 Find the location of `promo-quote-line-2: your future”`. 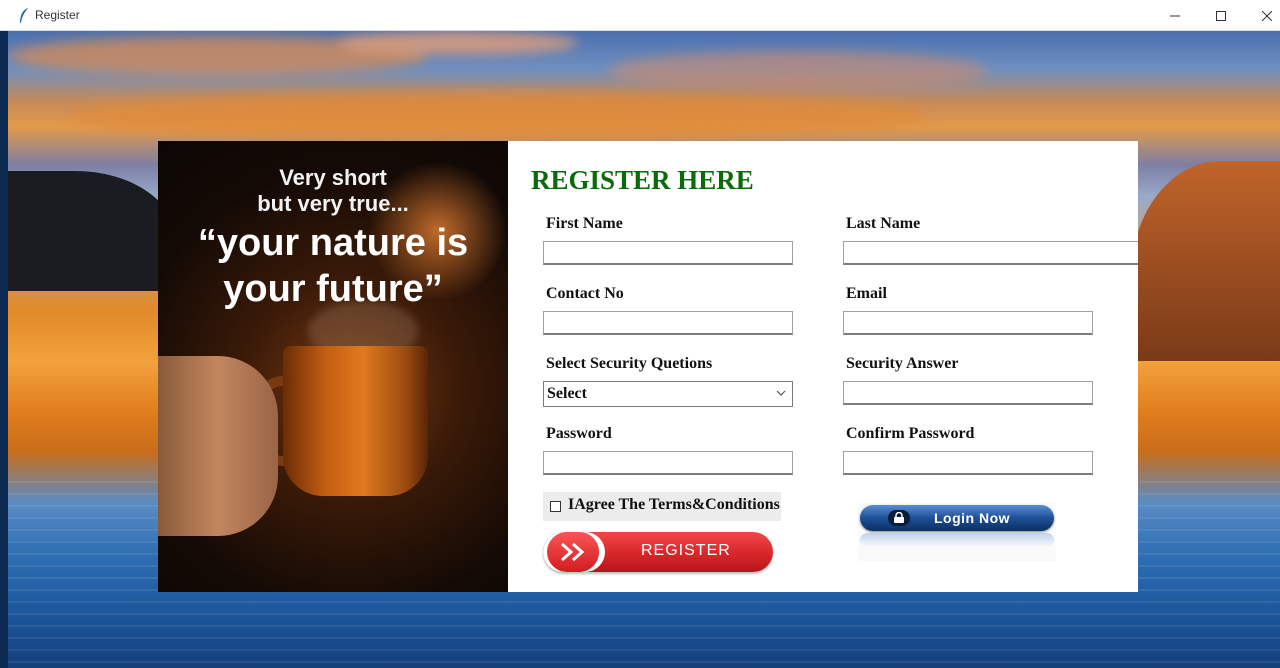

promo-quote-line-2: your future” is located at coordinates (333, 289).